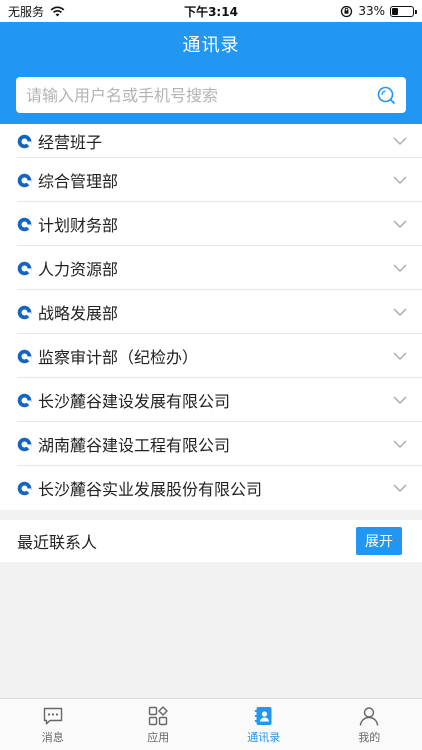 The height and width of the screenshot is (750, 422). I want to click on status-left: 无服务, so click(36, 11).